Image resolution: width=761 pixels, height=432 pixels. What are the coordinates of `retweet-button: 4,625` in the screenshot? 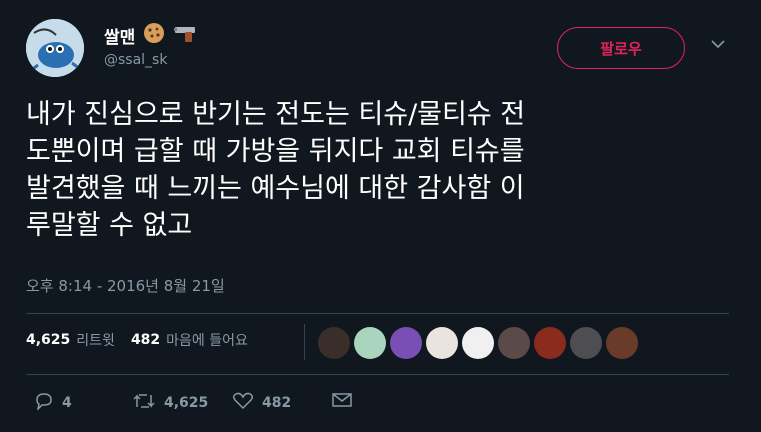 It's located at (170, 403).